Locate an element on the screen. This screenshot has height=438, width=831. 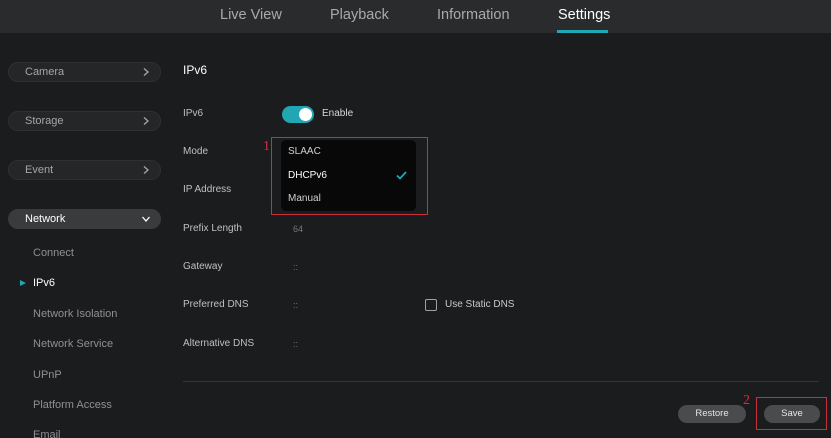
restore-button: Restore is located at coordinates (712, 414).